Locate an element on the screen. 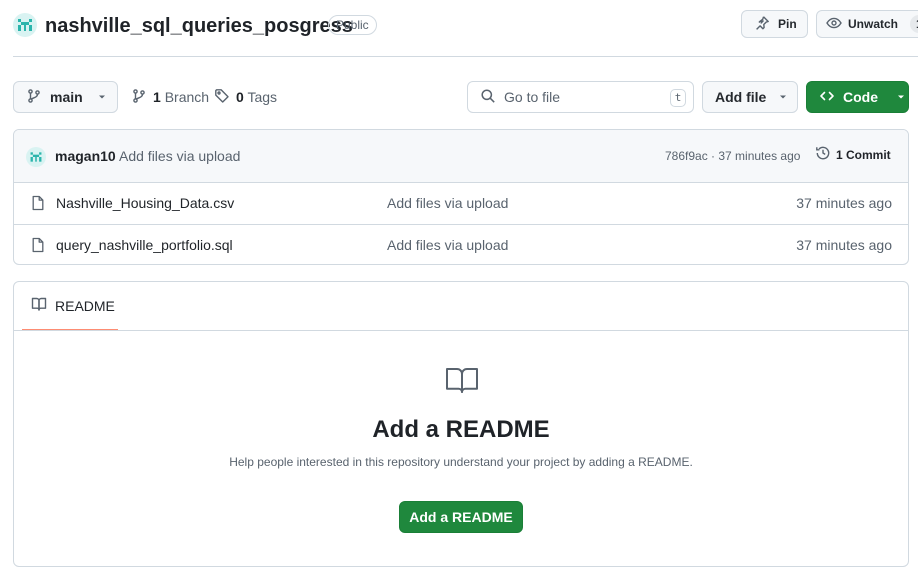  commit-hash-time: 786f9ac · 37 minutes ago is located at coordinates (732, 156).